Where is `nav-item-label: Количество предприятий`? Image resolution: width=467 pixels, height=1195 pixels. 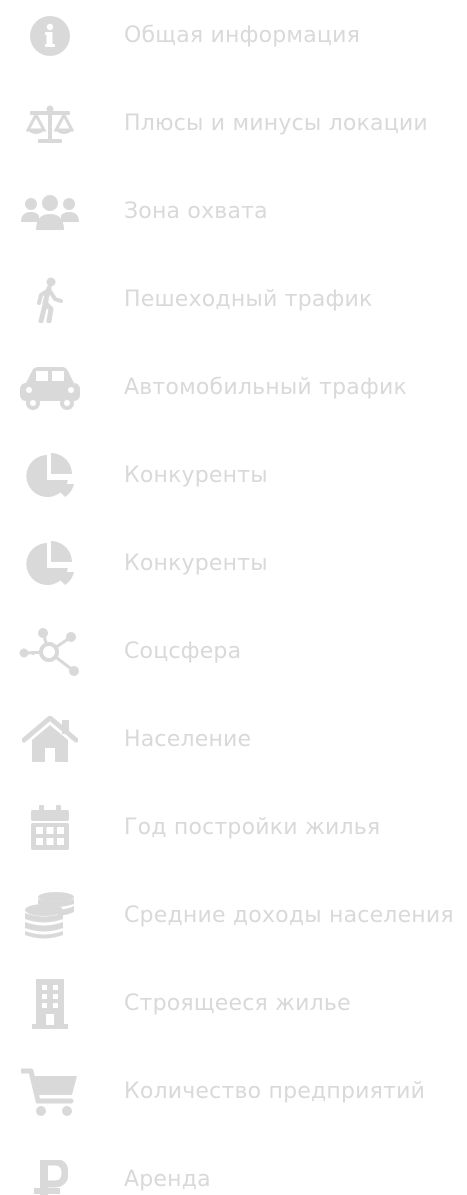
nav-item-label: Количество предприятий is located at coordinates (275, 1091).